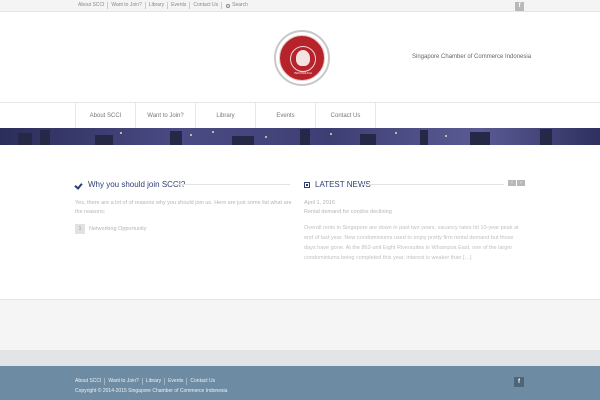 The image size is (600, 400). What do you see at coordinates (286, 116) in the screenshot?
I see `nav-item-events: Events` at bounding box center [286, 116].